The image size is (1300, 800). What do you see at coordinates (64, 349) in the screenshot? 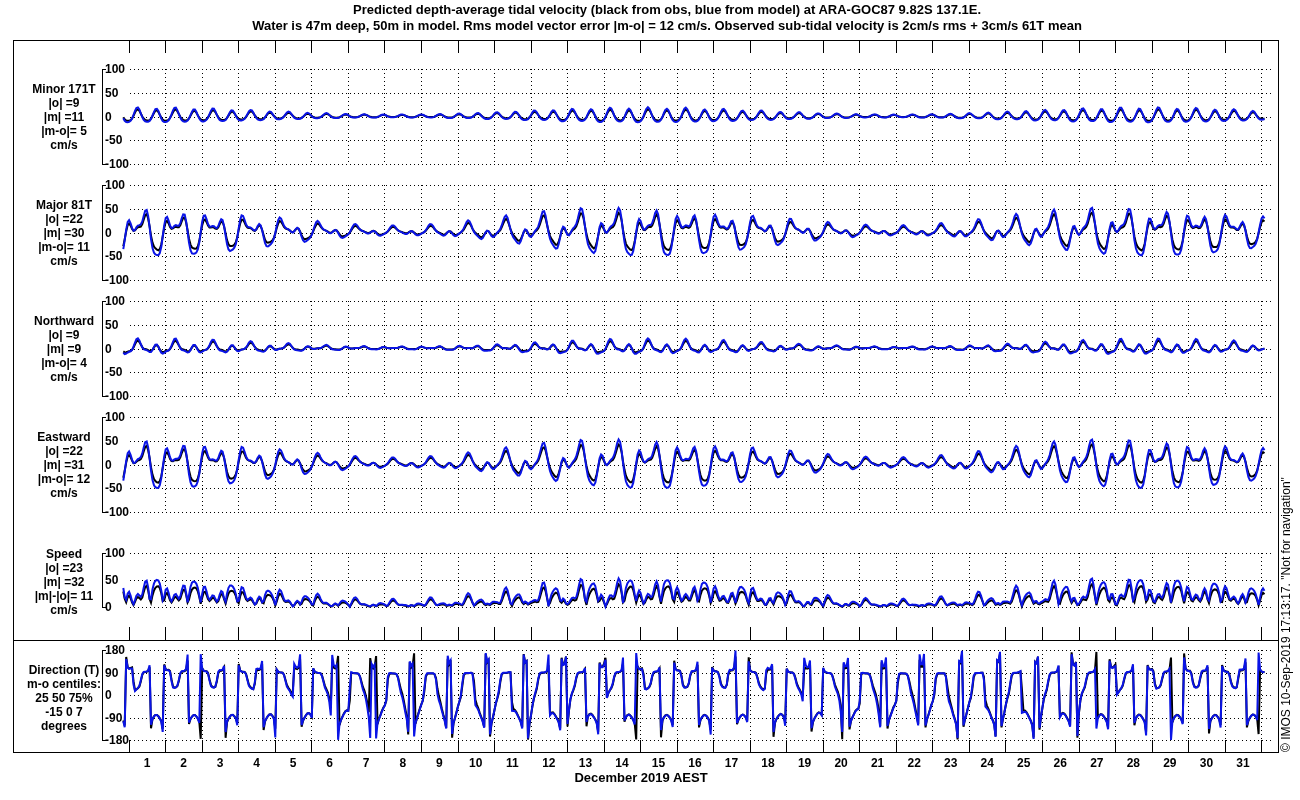
I see `panel-label: Northward |o| =9 |m| =9 |m-o|= 4 cm/s` at bounding box center [64, 349].